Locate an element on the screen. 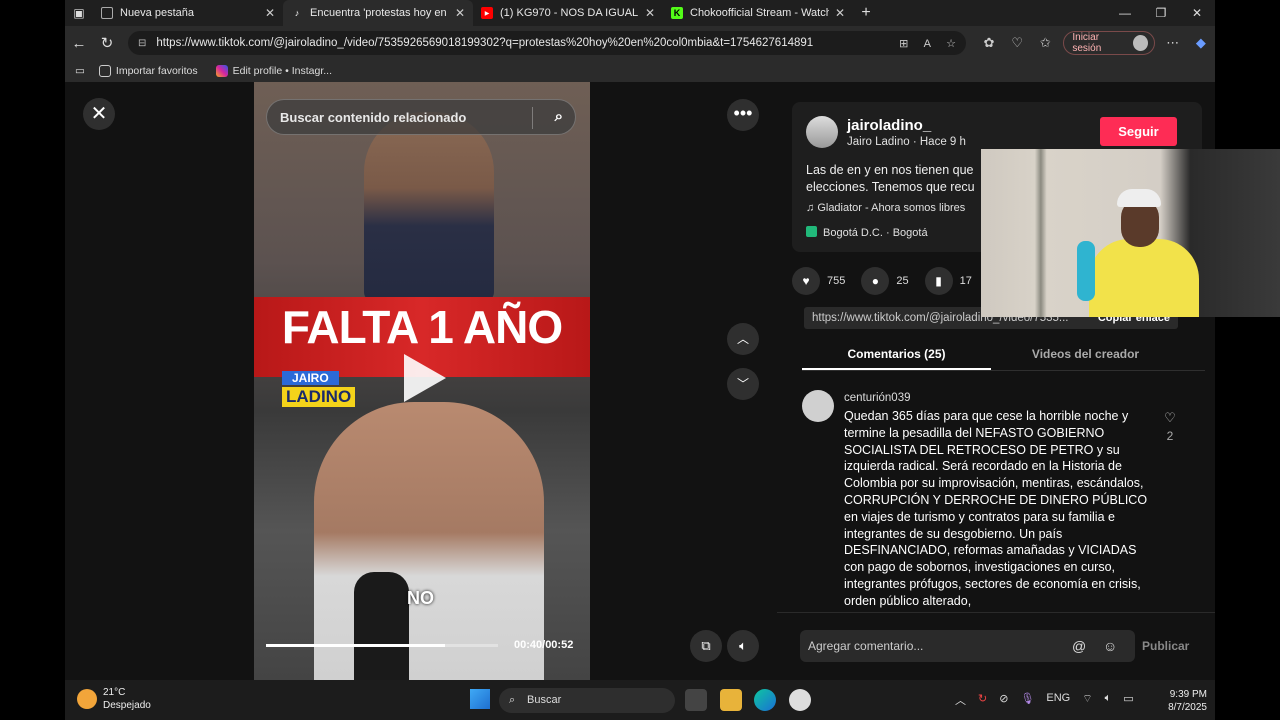 Image resolution: width=1280 pixels, height=720 pixels. bookmark-import: Importar favoritos is located at coordinates (148, 71).